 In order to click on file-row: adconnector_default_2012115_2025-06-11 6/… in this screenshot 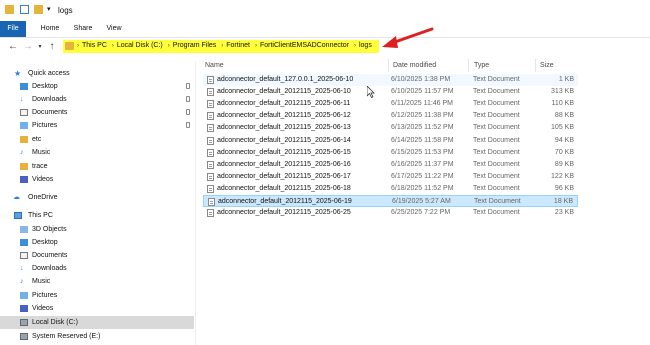, I will do `click(390, 104)`.